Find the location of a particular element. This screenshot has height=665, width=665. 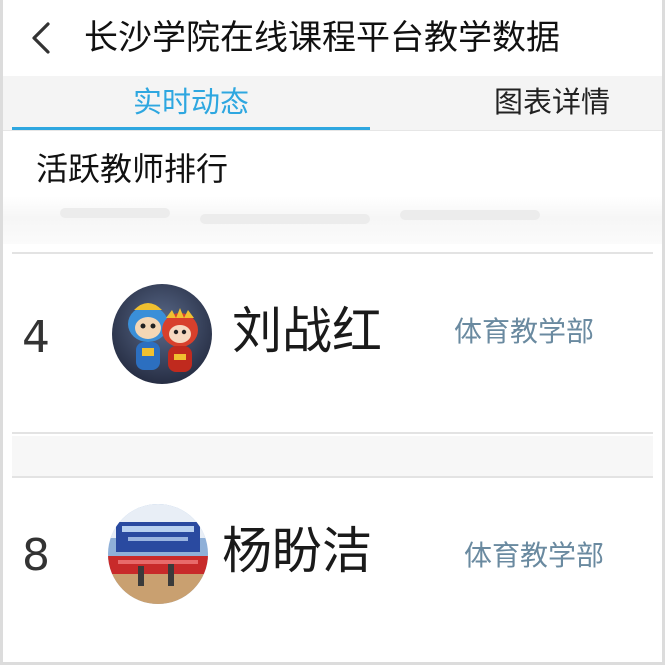

top-bar: 长沙学院在线课程平台教学数据 is located at coordinates (332, 38).